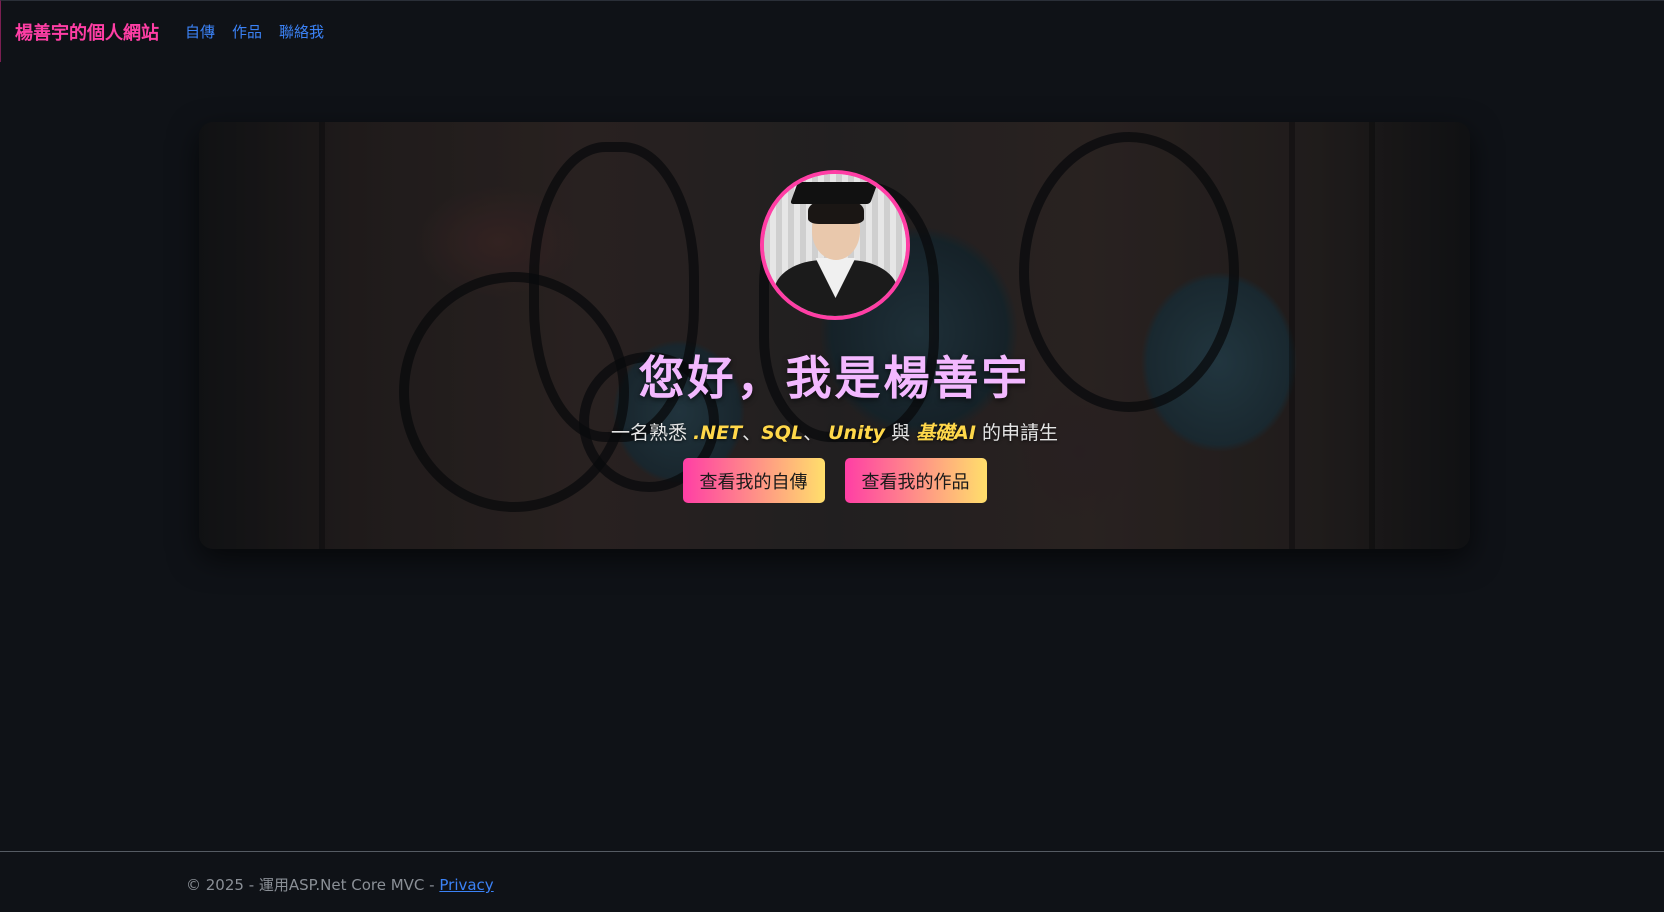 The height and width of the screenshot is (912, 1664). What do you see at coordinates (832, 31) in the screenshot?
I see `top-navbar: 楊善宇的個人網站 自傳 作品 聯絡我` at bounding box center [832, 31].